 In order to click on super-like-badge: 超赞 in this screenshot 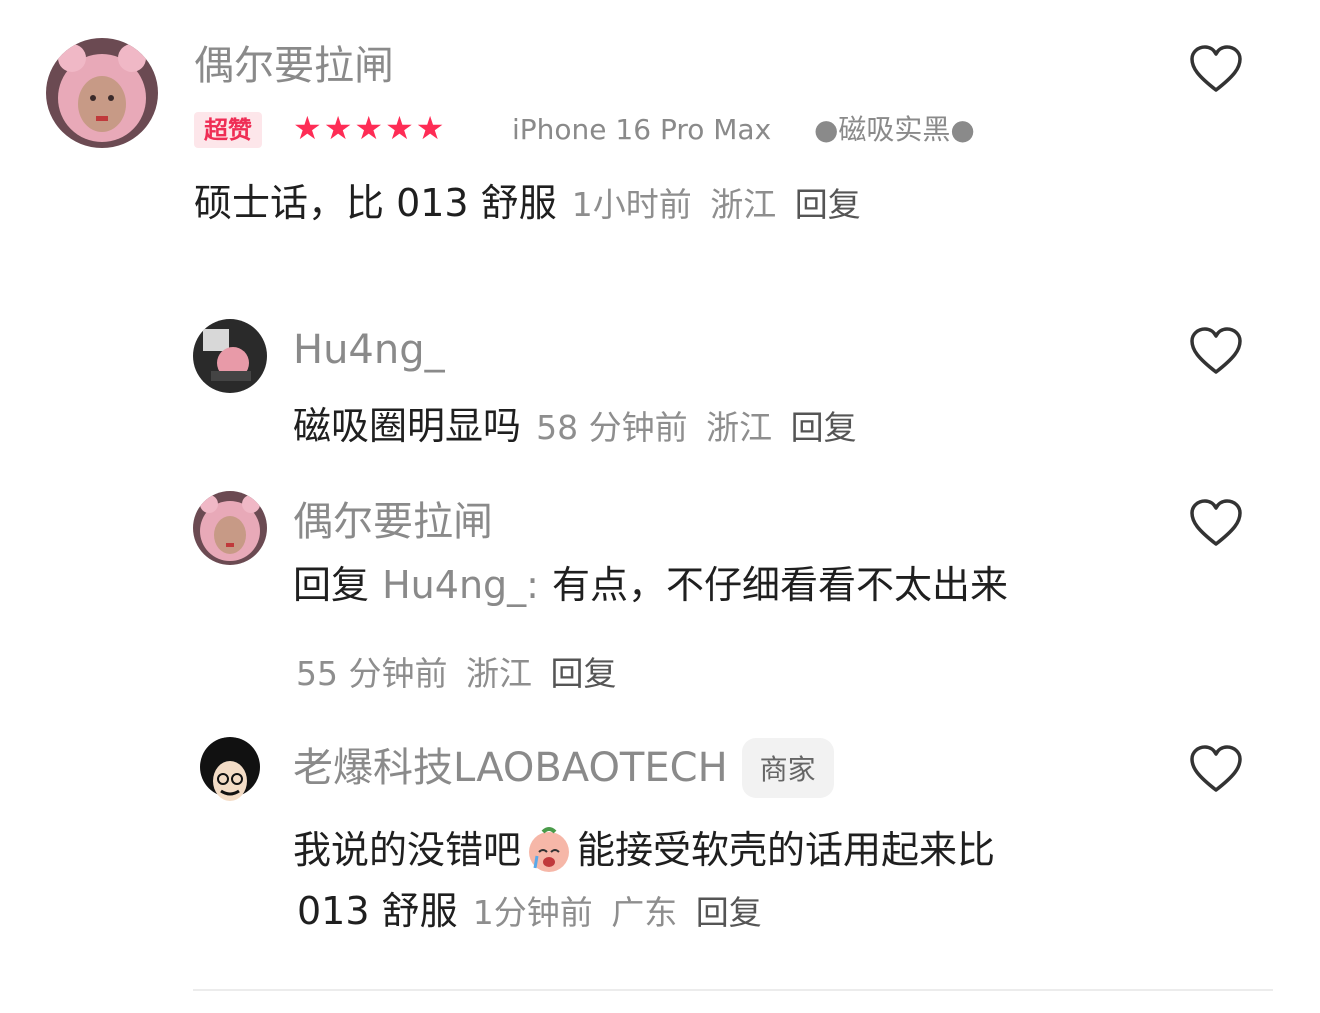, I will do `click(228, 130)`.